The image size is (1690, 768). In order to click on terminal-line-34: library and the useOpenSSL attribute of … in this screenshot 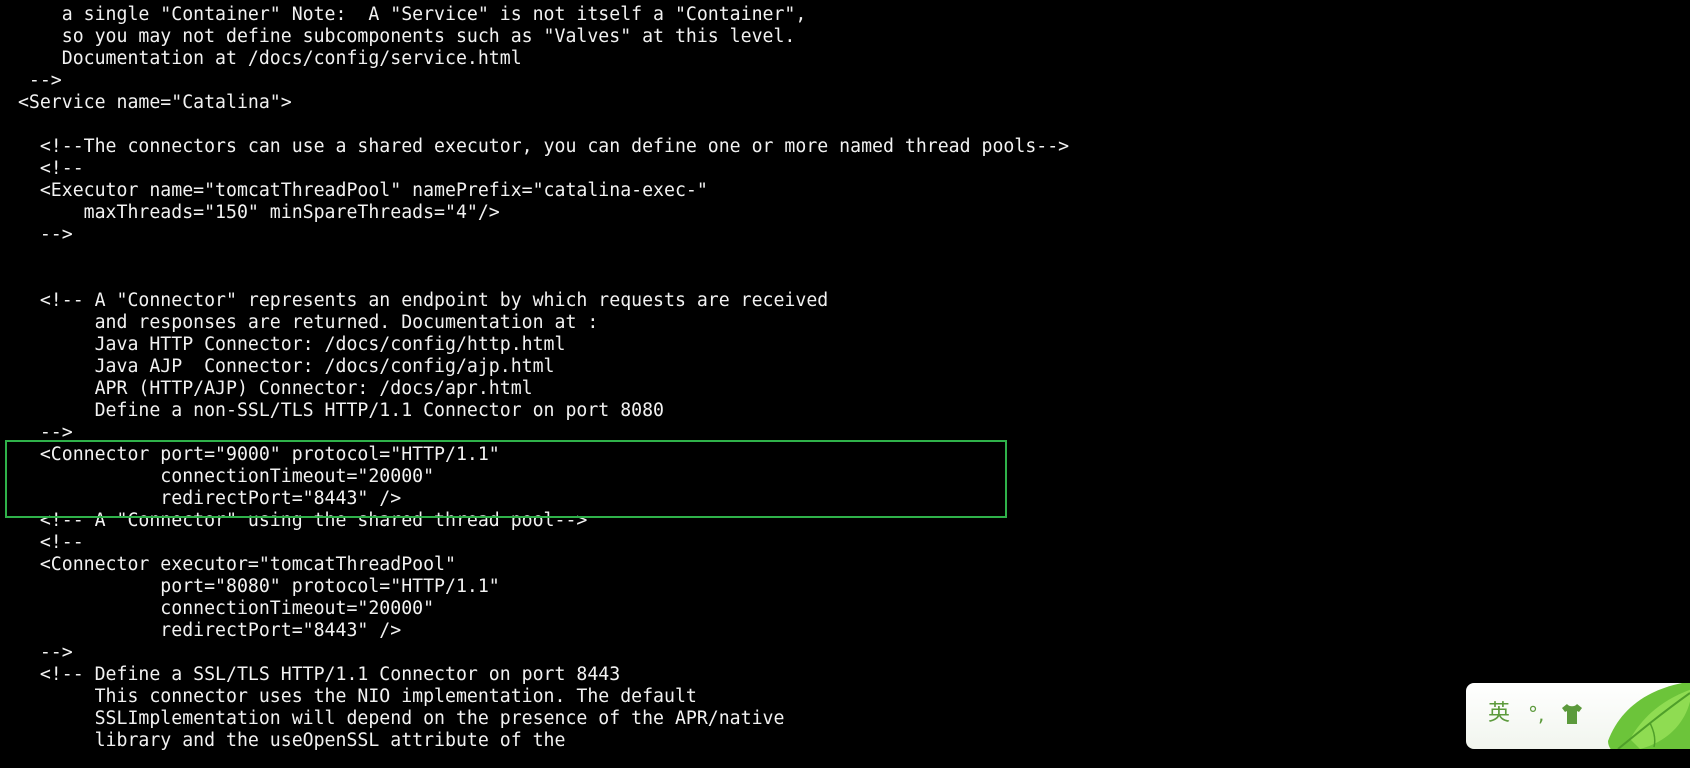, I will do `click(286, 740)`.